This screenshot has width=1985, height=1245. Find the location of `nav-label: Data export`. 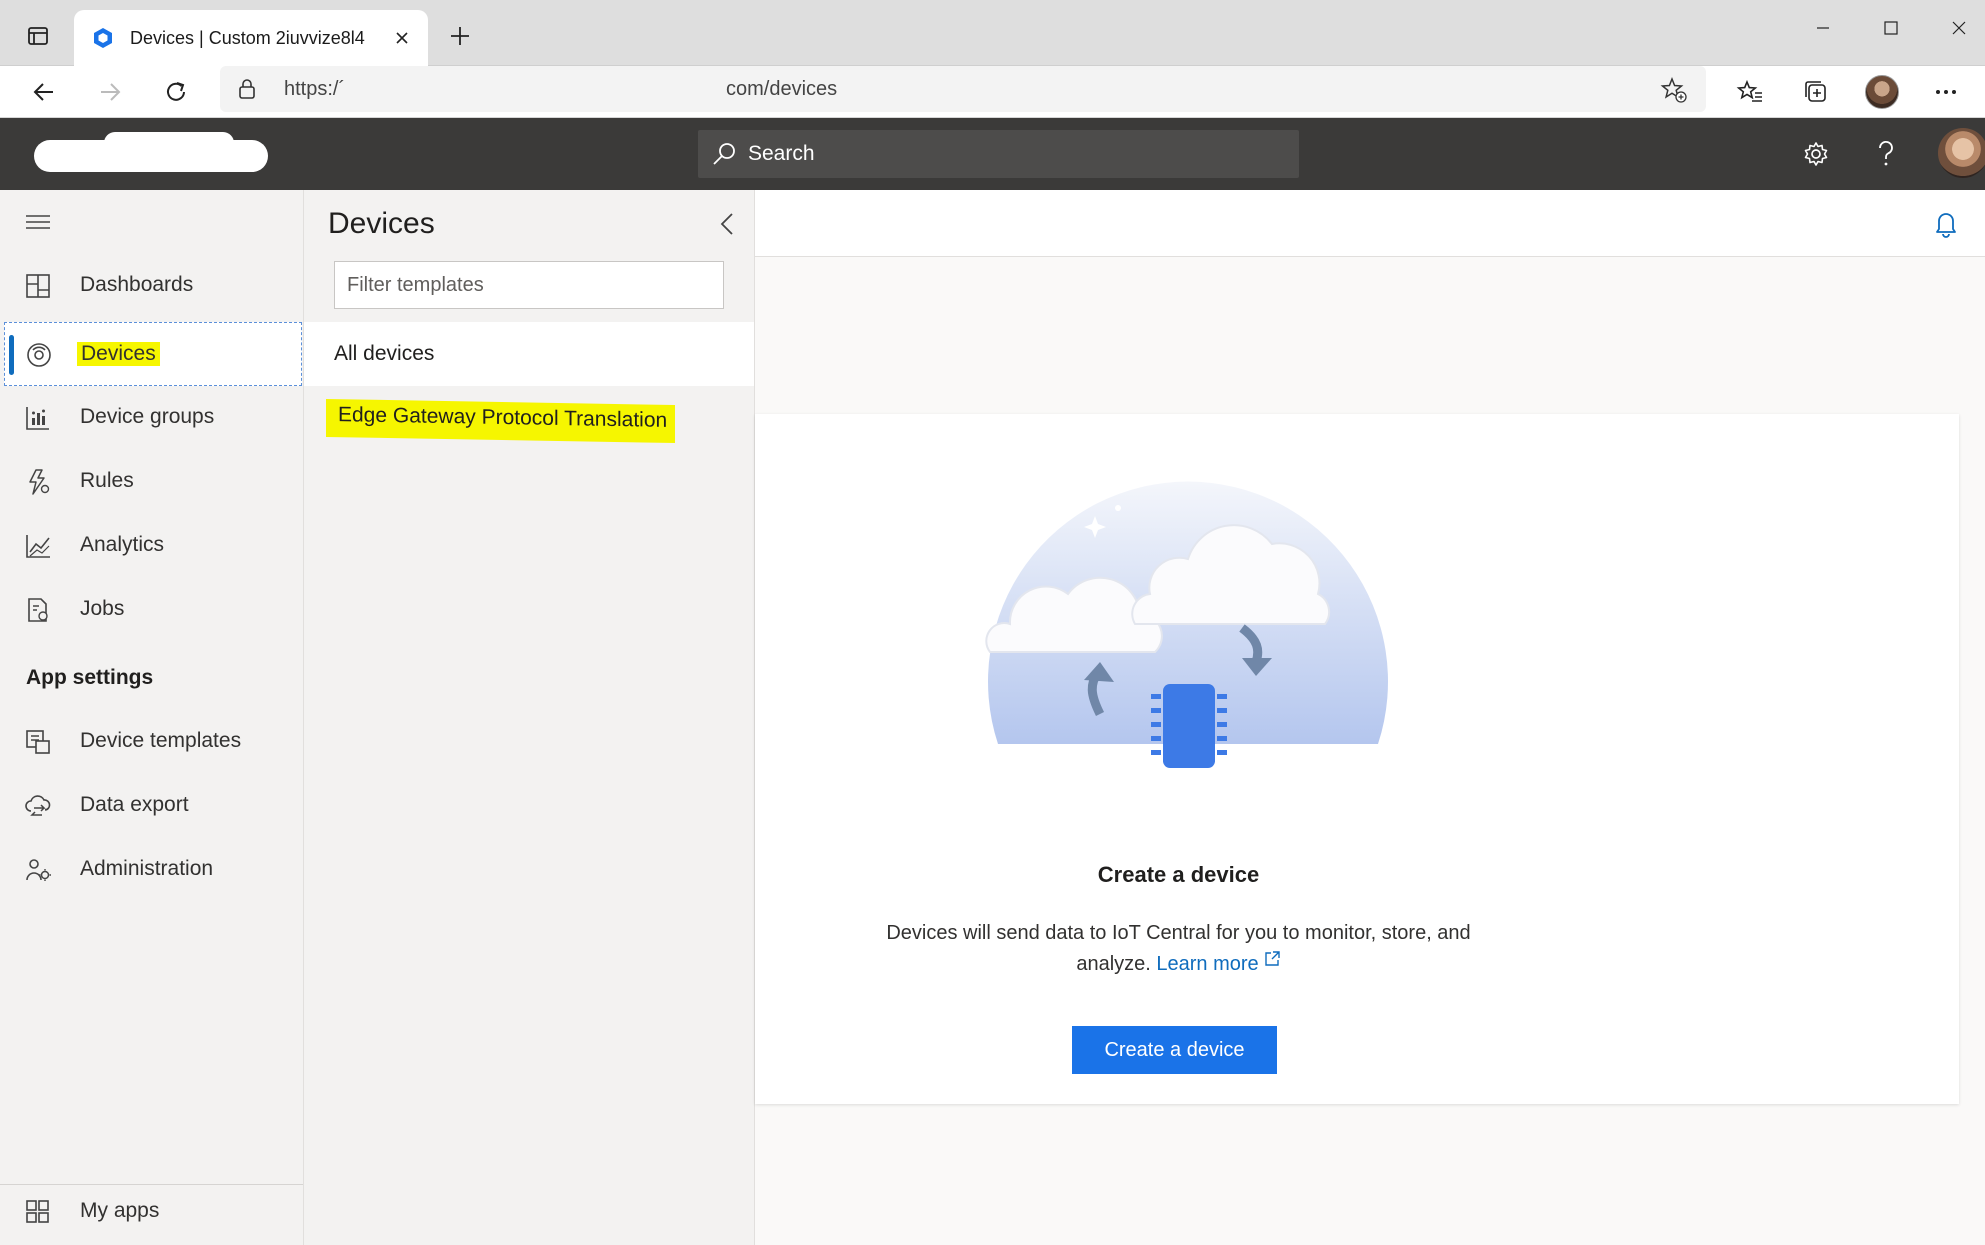

nav-label: Data export is located at coordinates (134, 804).